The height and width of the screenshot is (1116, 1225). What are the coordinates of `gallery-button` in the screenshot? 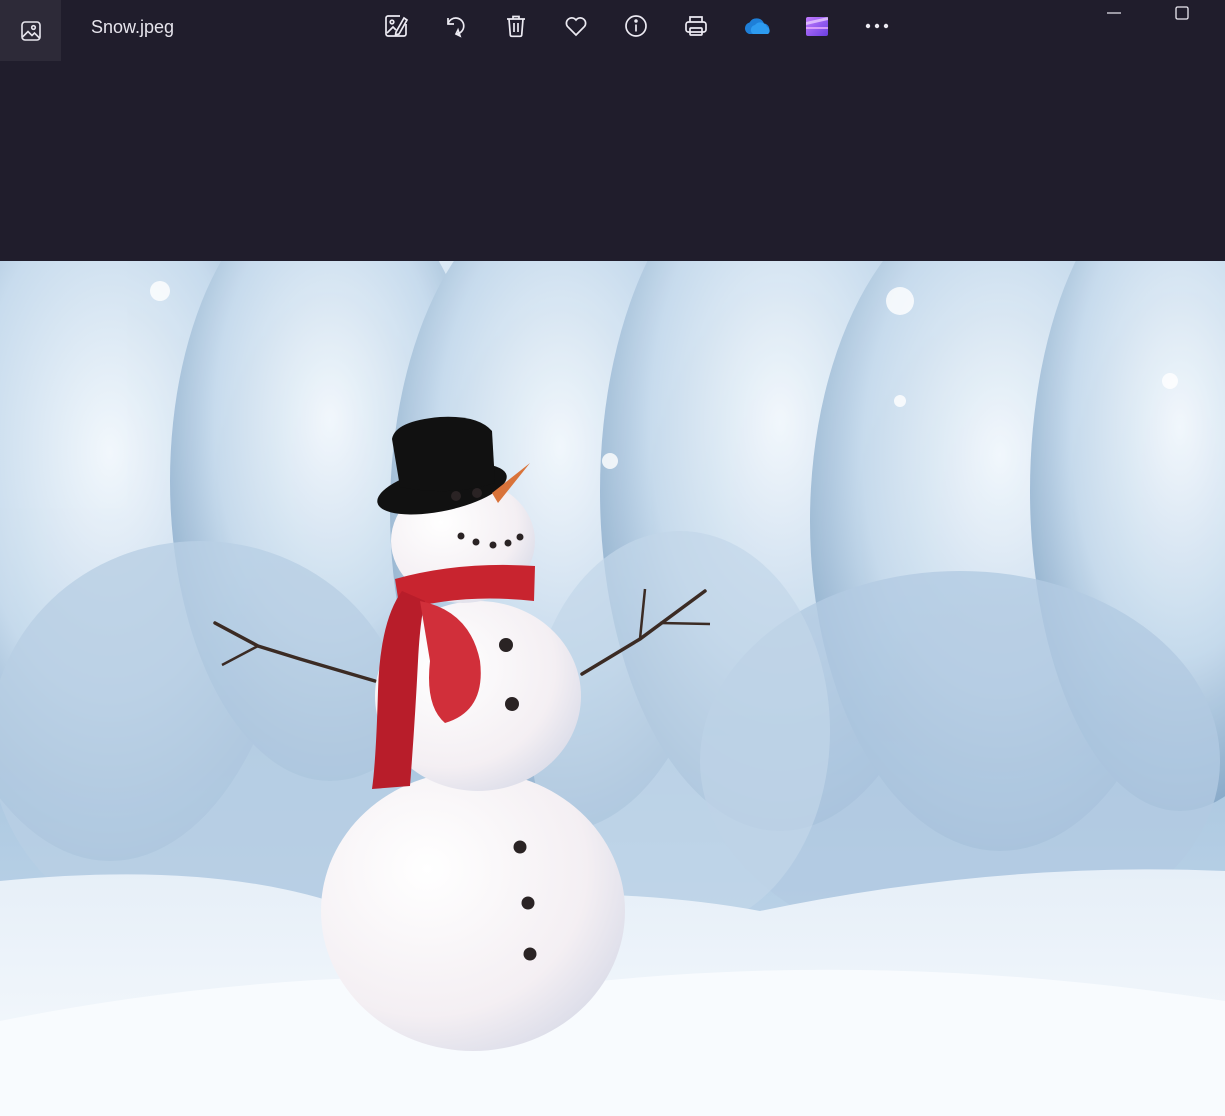 It's located at (30, 30).